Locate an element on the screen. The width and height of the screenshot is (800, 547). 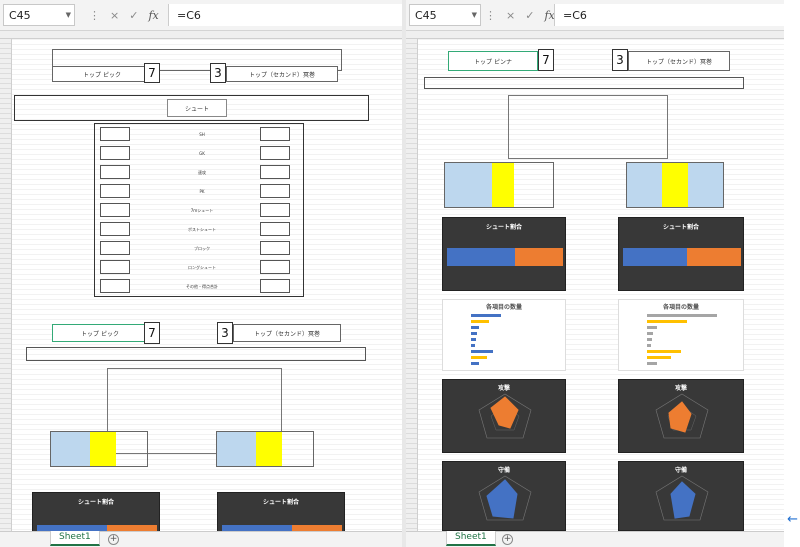
attack-chart-right: 攻撃 is located at coordinates (681, 416).